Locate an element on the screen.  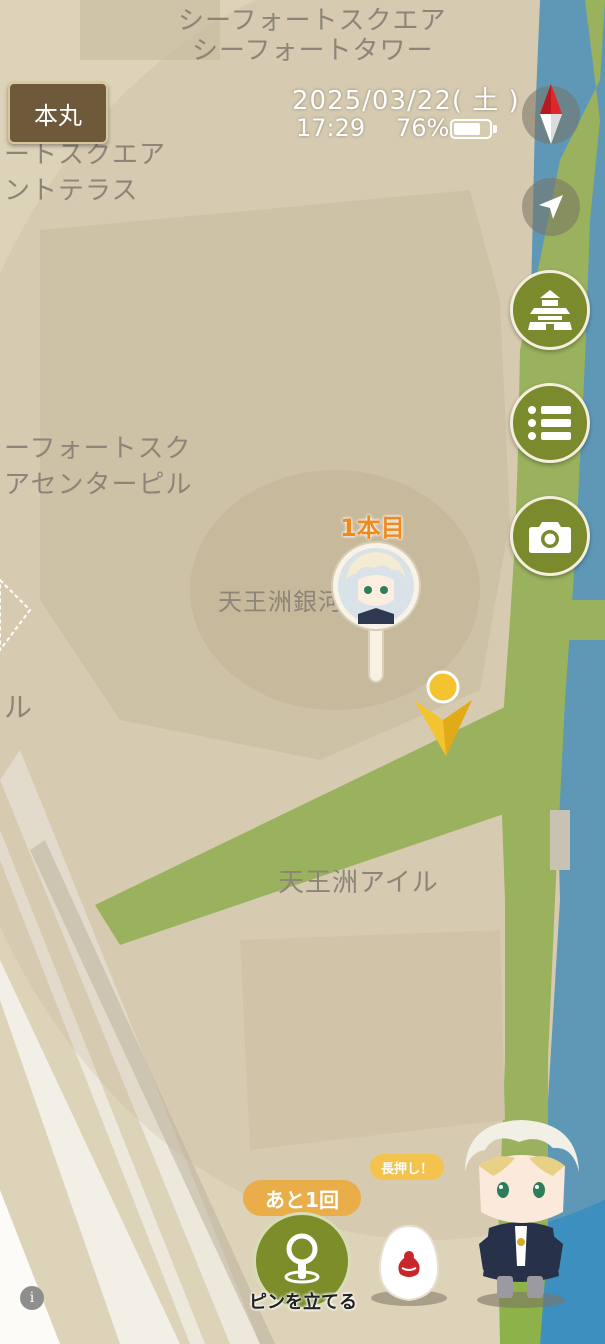
castle-icon is located at coordinates (550, 310).